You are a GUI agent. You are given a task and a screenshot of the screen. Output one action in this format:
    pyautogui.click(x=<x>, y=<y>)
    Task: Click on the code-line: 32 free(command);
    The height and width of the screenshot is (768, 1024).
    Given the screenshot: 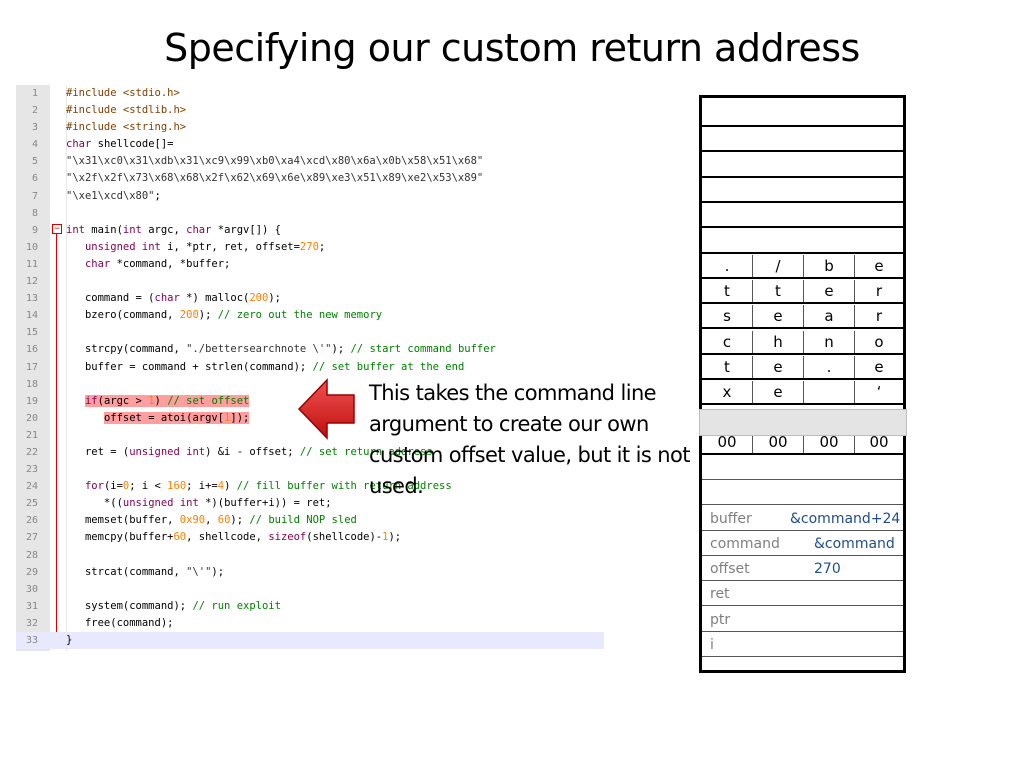 What is the action you would take?
    pyautogui.click(x=310, y=623)
    